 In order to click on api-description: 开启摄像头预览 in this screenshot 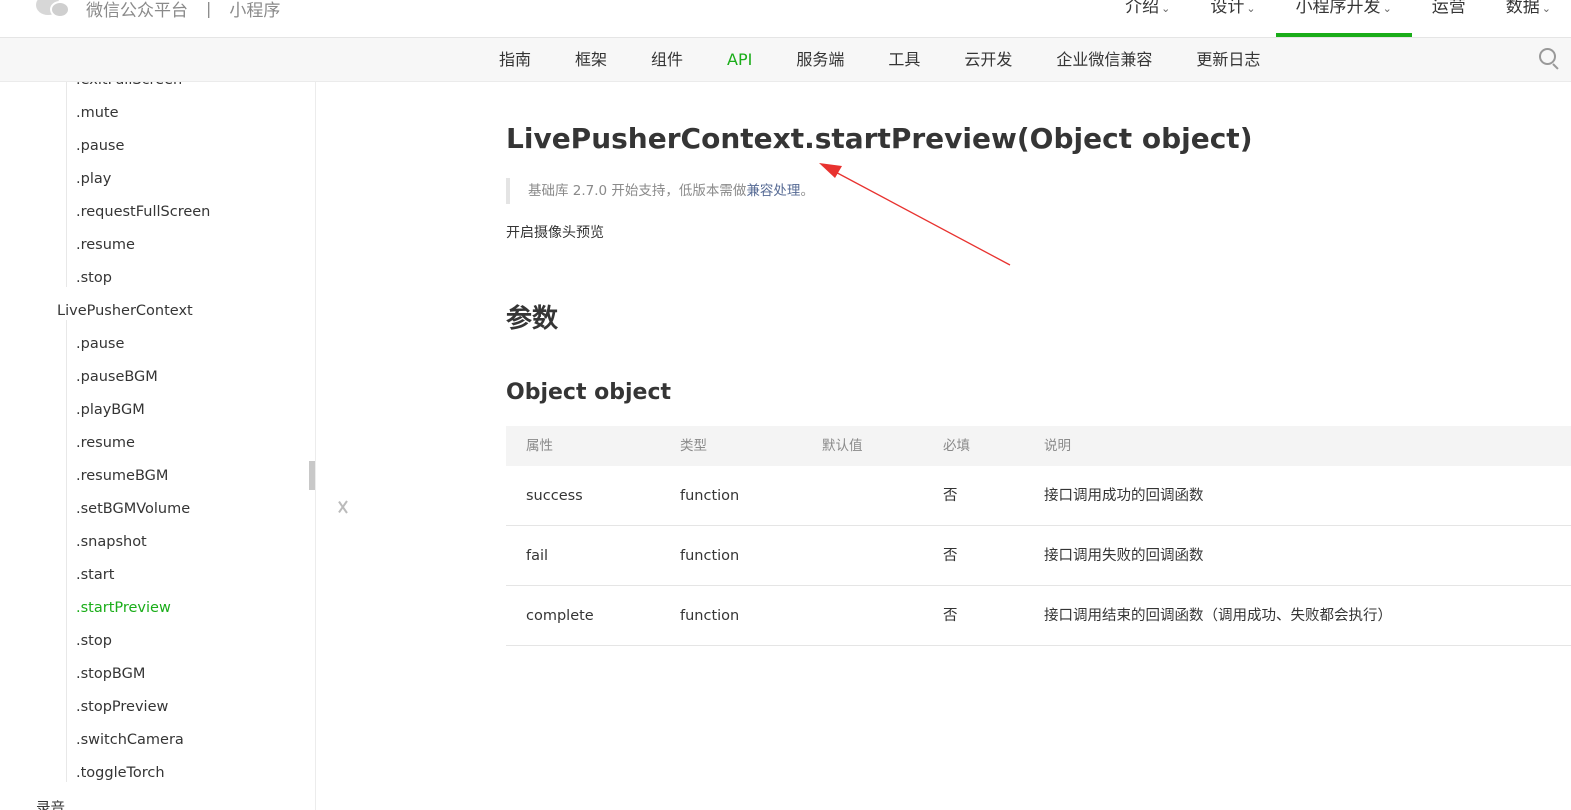, I will do `click(555, 233)`.